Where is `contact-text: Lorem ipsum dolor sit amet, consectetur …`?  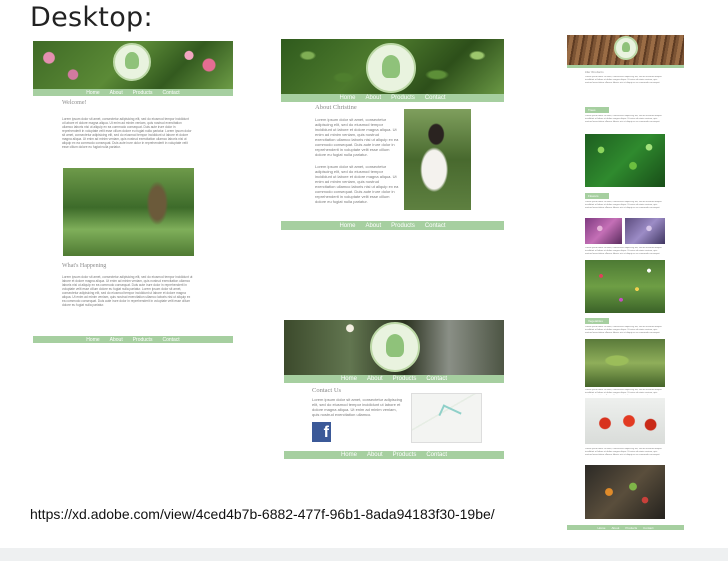 contact-text: Lorem ipsum dolor sit amet, consectetur … is located at coordinates (357, 407).